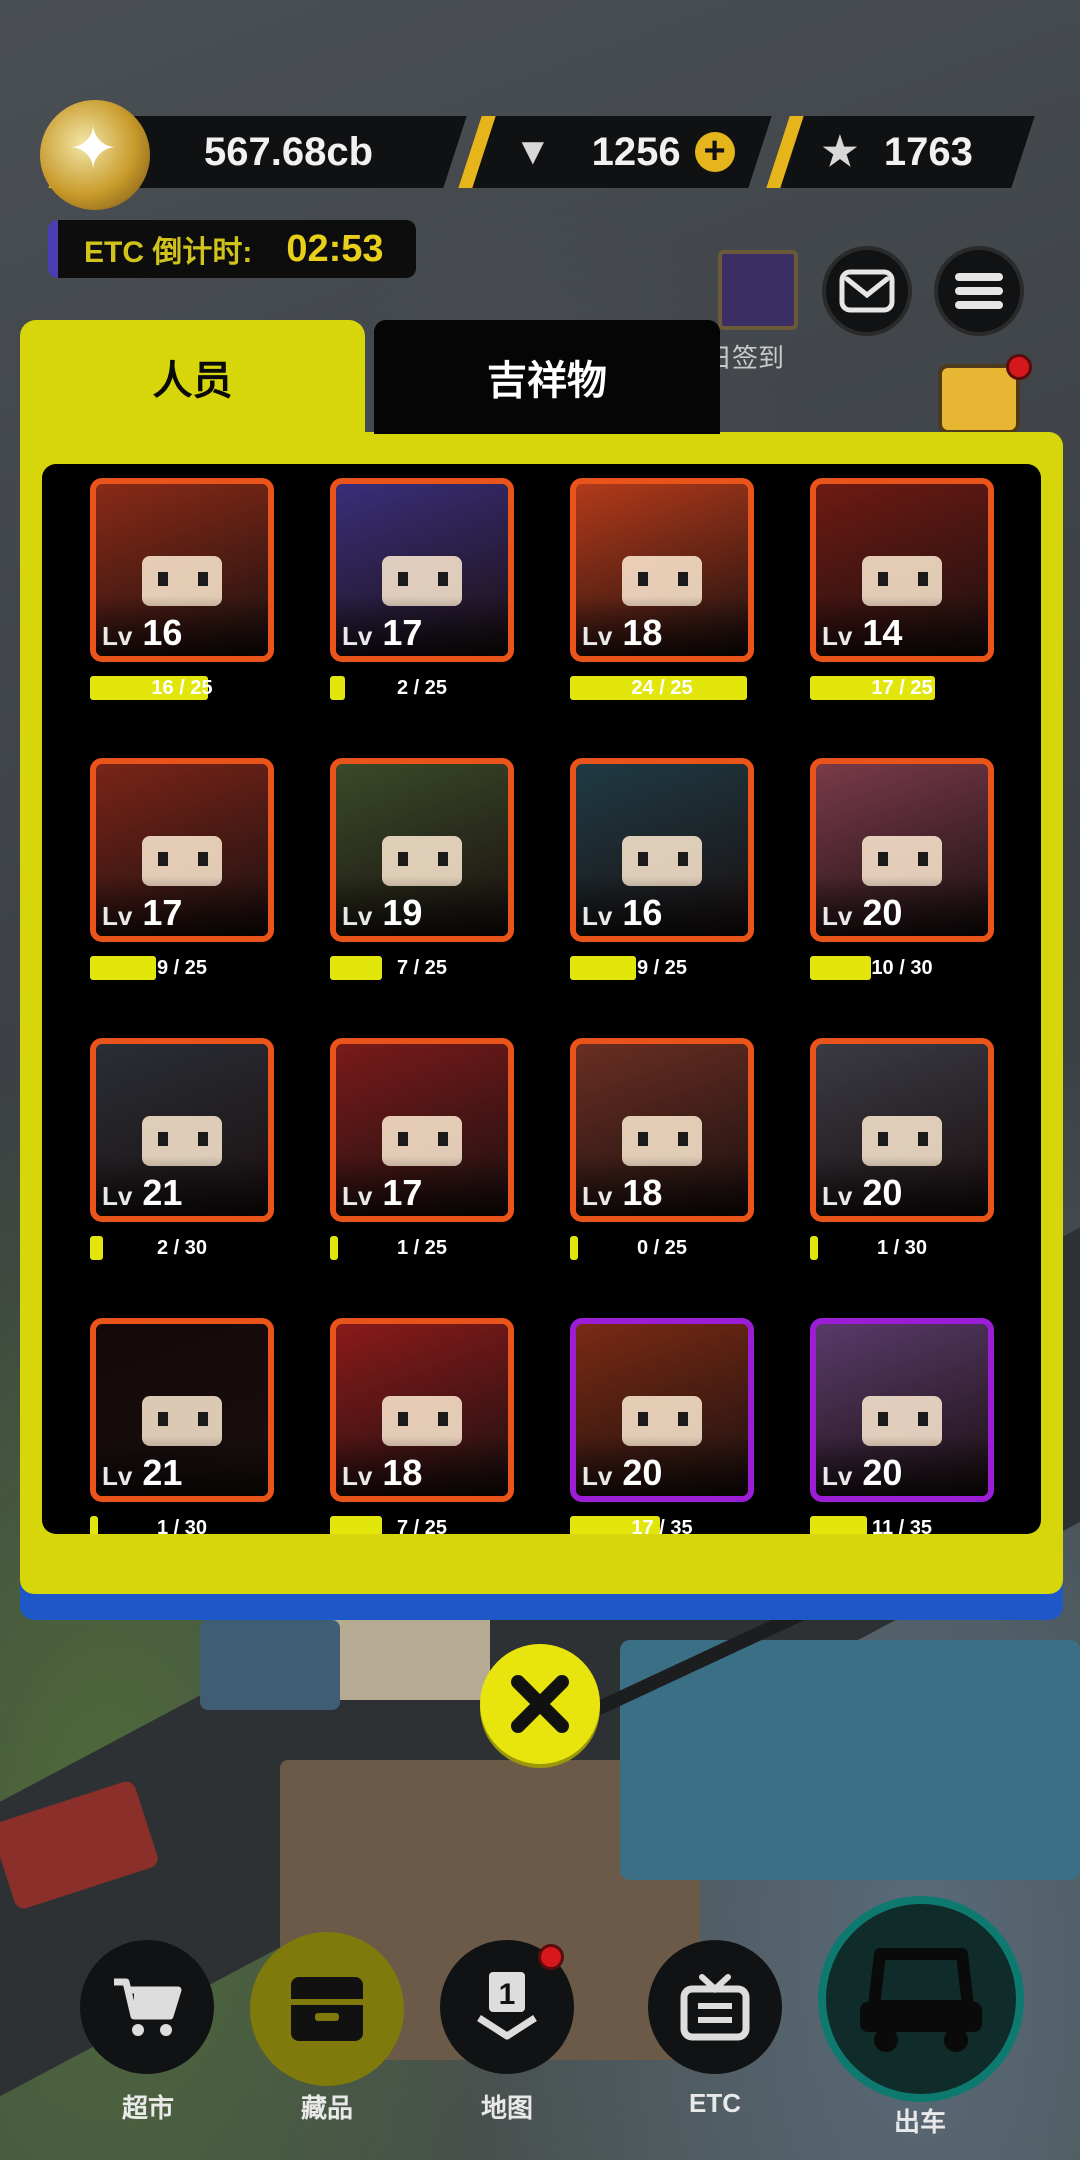  What do you see at coordinates (422, 589) in the screenshot?
I see `staff-card: Lv 17 2 / 25` at bounding box center [422, 589].